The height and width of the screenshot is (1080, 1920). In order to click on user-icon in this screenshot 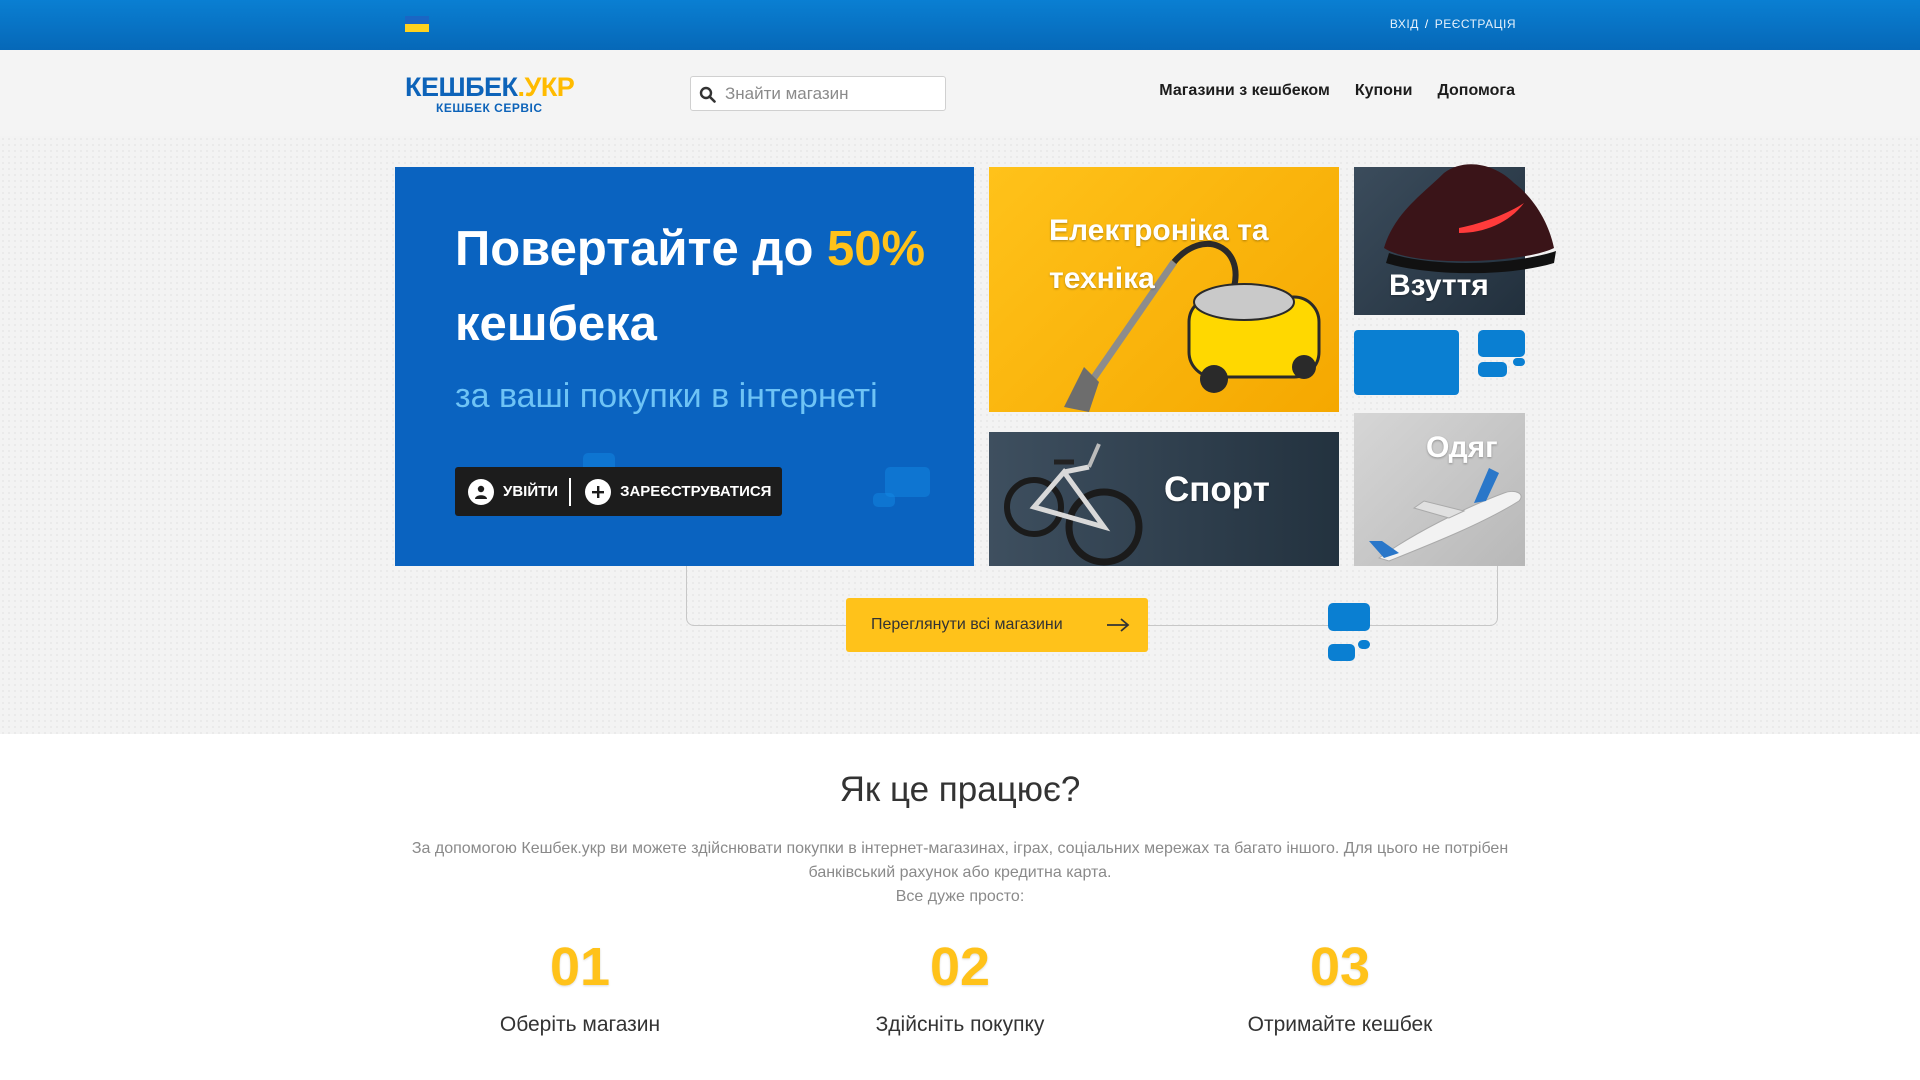, I will do `click(481, 491)`.